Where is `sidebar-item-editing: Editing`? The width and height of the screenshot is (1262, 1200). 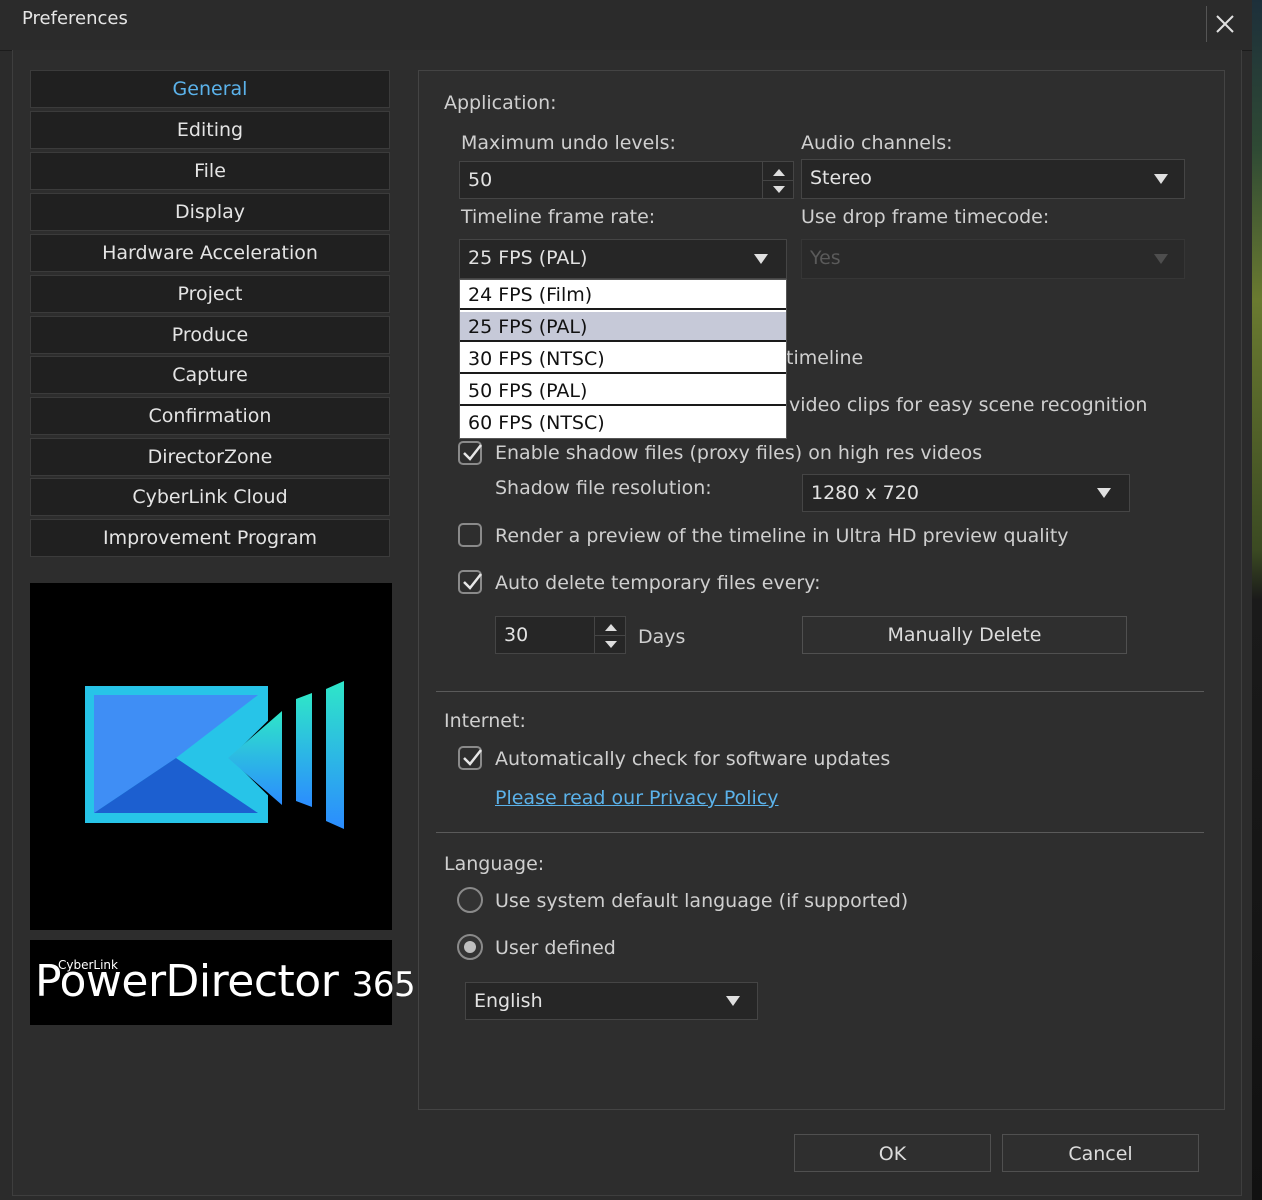 sidebar-item-editing: Editing is located at coordinates (210, 130).